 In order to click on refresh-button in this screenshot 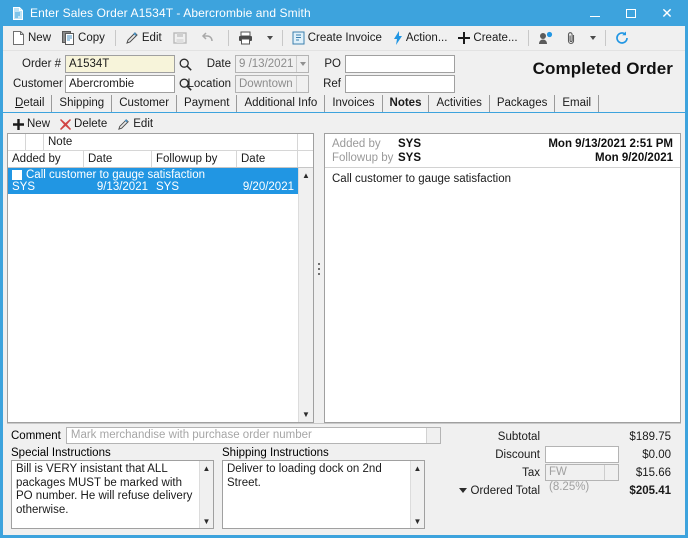, I will do `click(623, 38)`.